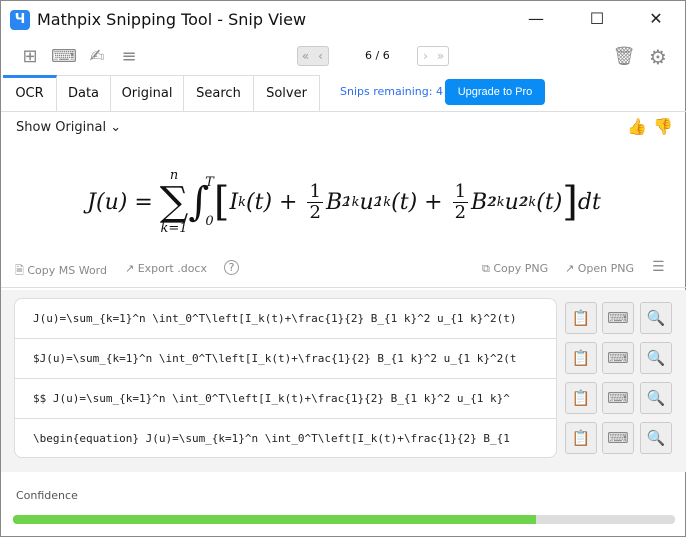 Image resolution: width=686 pixels, height=537 pixels. Describe the element at coordinates (597, 18) in the screenshot. I see `maximize-button: ☐` at that location.